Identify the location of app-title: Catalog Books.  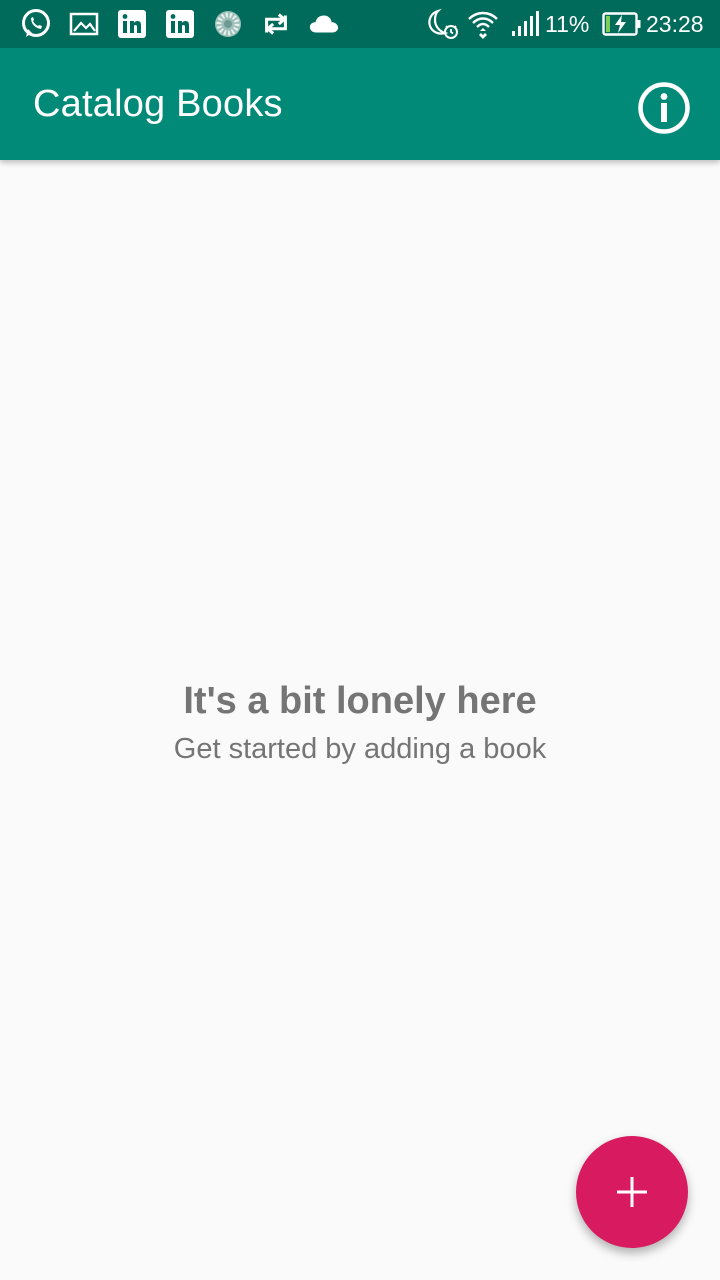
(158, 104).